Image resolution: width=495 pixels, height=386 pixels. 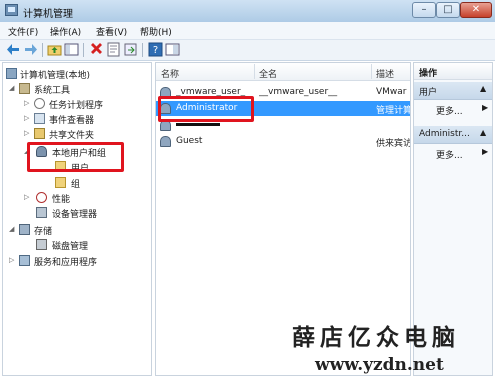 I want to click on folder-icon, so click(x=60, y=182).